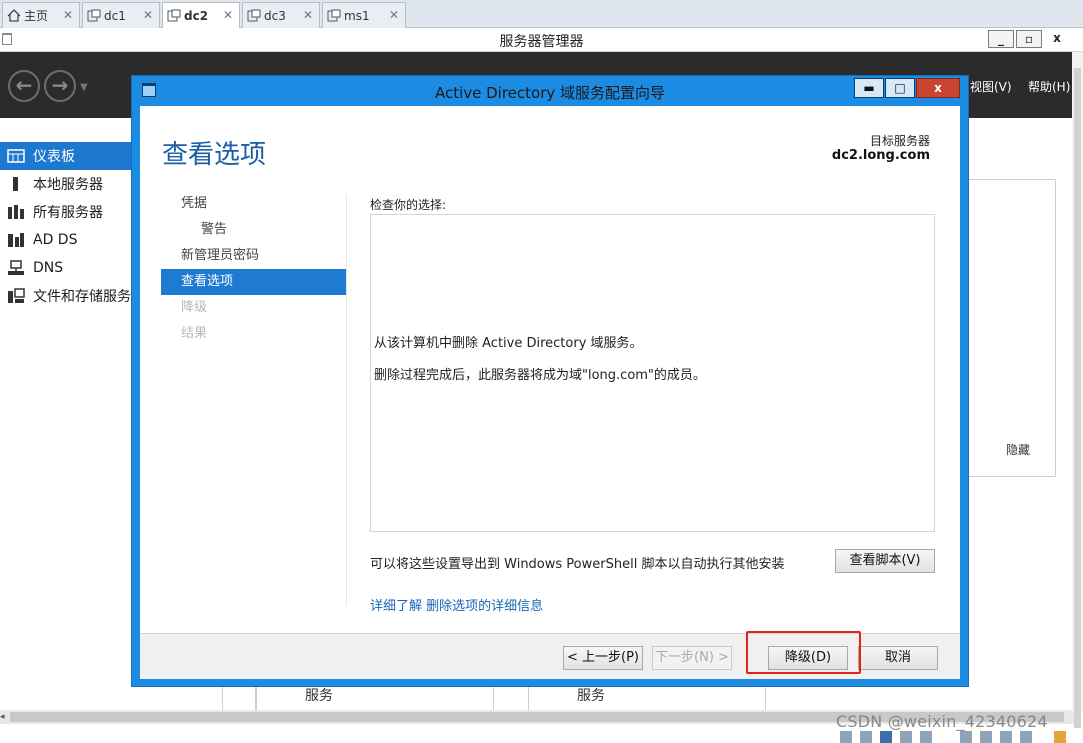 This screenshot has width=1083, height=743. Describe the element at coordinates (1018, 449) in the screenshot. I see `hide-link: 隐藏` at that location.